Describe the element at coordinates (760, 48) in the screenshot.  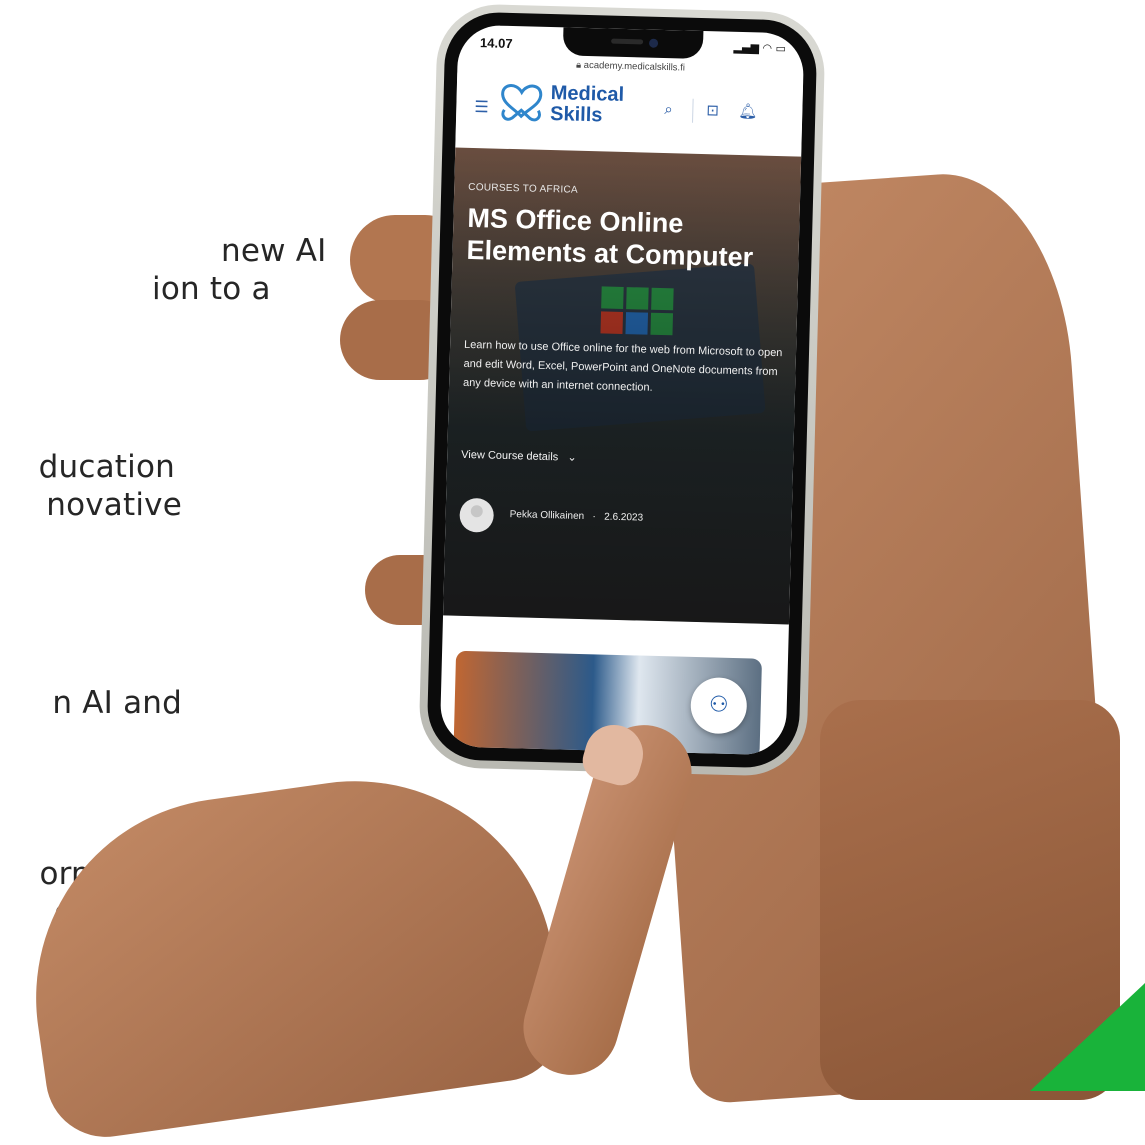
I see `status-icons: ▂▄▆ ◠ ▭` at that location.